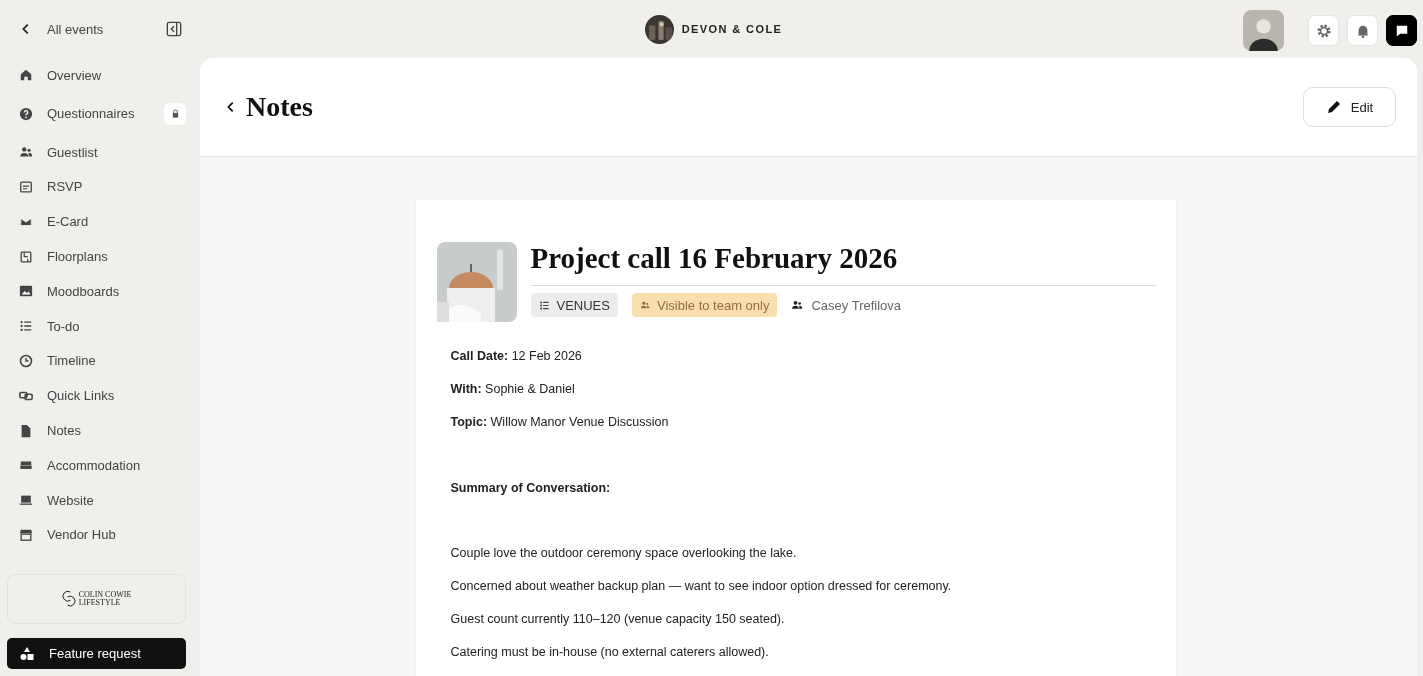  Describe the element at coordinates (843, 264) in the screenshot. I see `note-title: Project call 16 February 2026` at that location.